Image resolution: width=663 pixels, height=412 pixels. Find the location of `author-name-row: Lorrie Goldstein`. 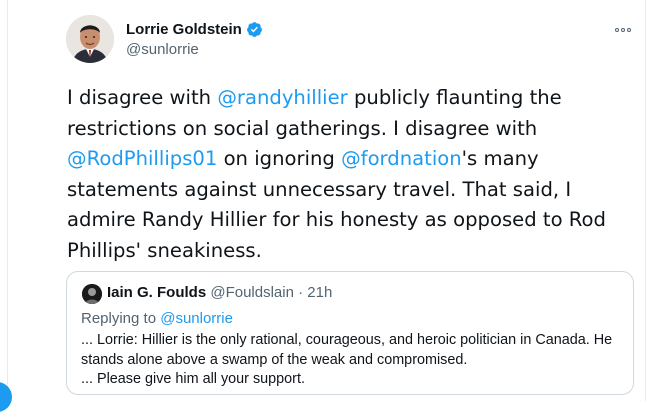

author-name-row: Lorrie Goldstein is located at coordinates (194, 29).